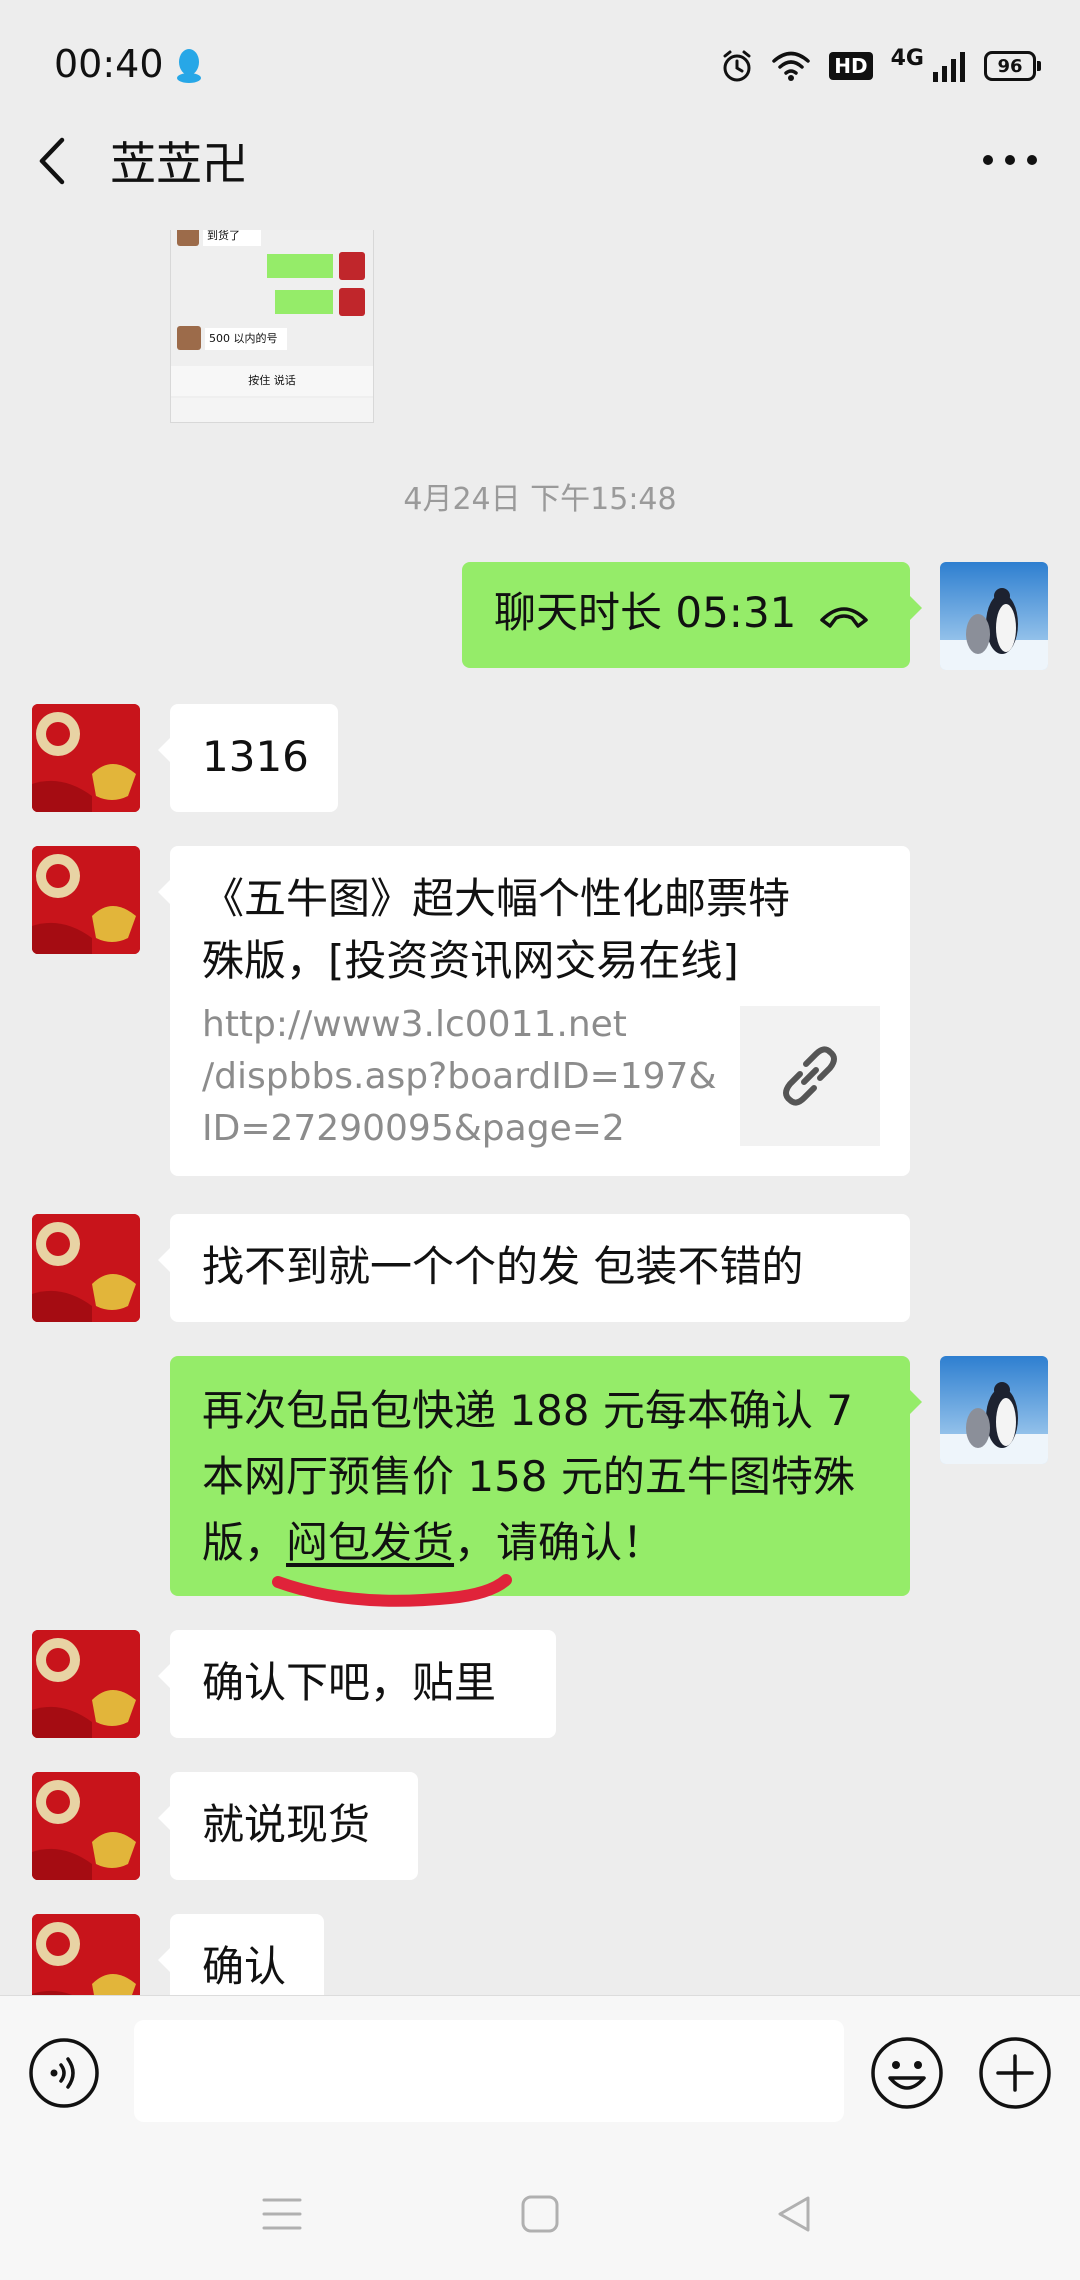 The image size is (1080, 2280). I want to click on thumbnail-input-bar: 按住 说话, so click(272, 381).